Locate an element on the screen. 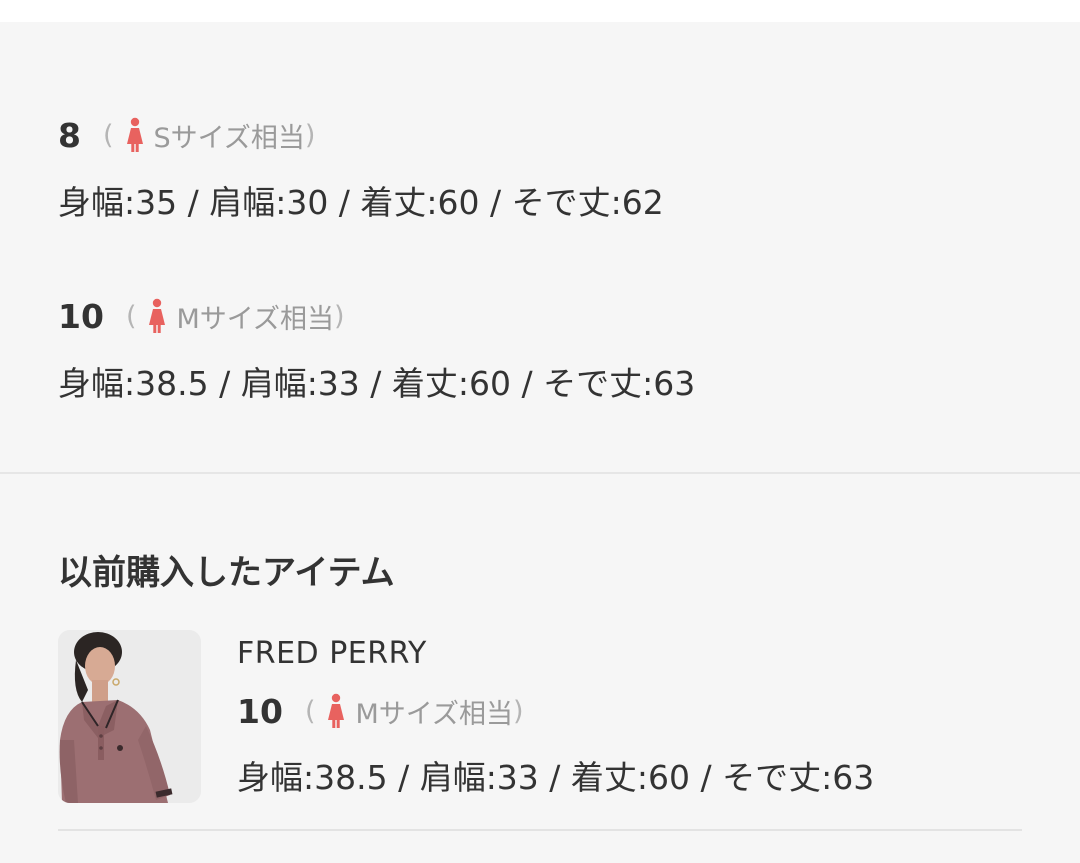  size-header: 8 ( Sサイズ相当 ) is located at coordinates (361, 135).